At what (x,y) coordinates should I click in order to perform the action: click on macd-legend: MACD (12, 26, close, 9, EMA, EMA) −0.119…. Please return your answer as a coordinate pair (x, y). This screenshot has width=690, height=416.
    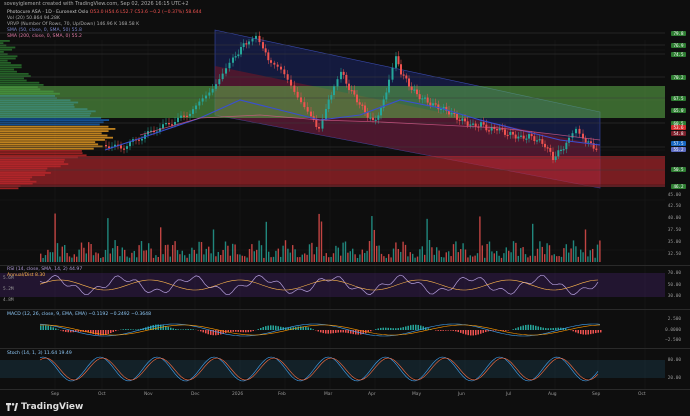
    Looking at the image, I should click on (79, 314).